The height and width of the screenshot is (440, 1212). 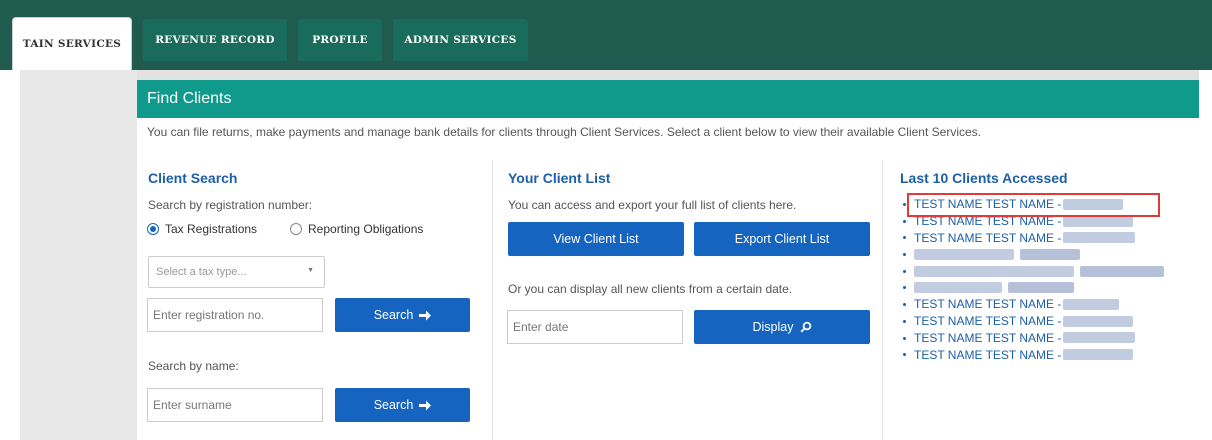 I want to click on tab-revenue-record: REVENUE RECORD, so click(x=215, y=40).